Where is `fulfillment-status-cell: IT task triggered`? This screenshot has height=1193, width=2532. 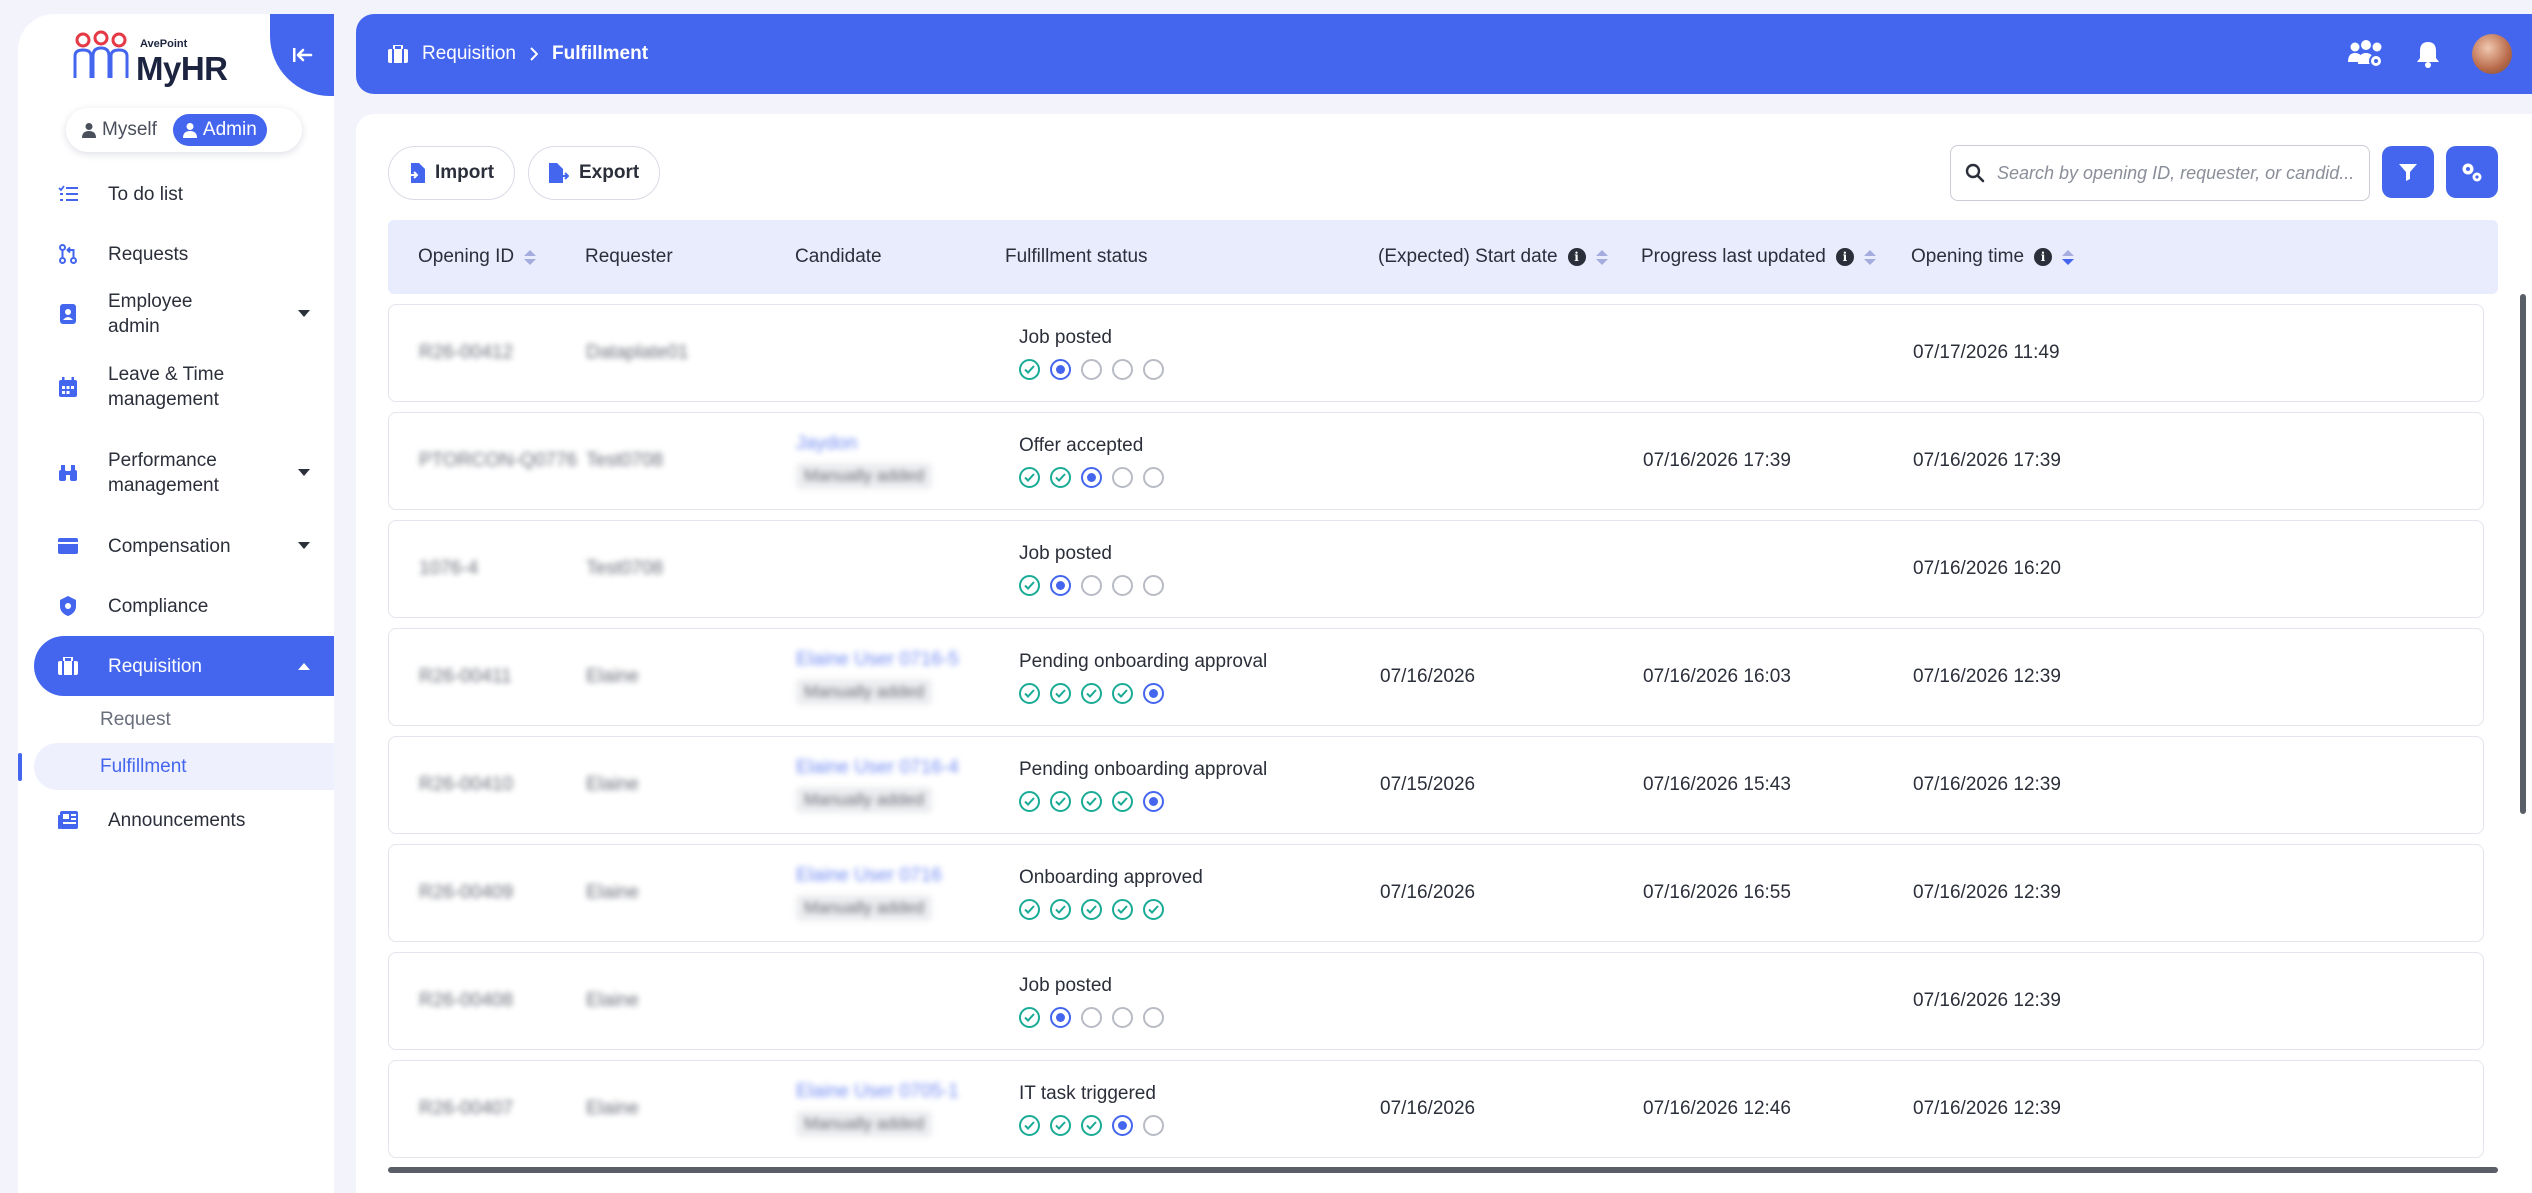
fulfillment-status-cell: IT task triggered is located at coordinates (1091, 1109).